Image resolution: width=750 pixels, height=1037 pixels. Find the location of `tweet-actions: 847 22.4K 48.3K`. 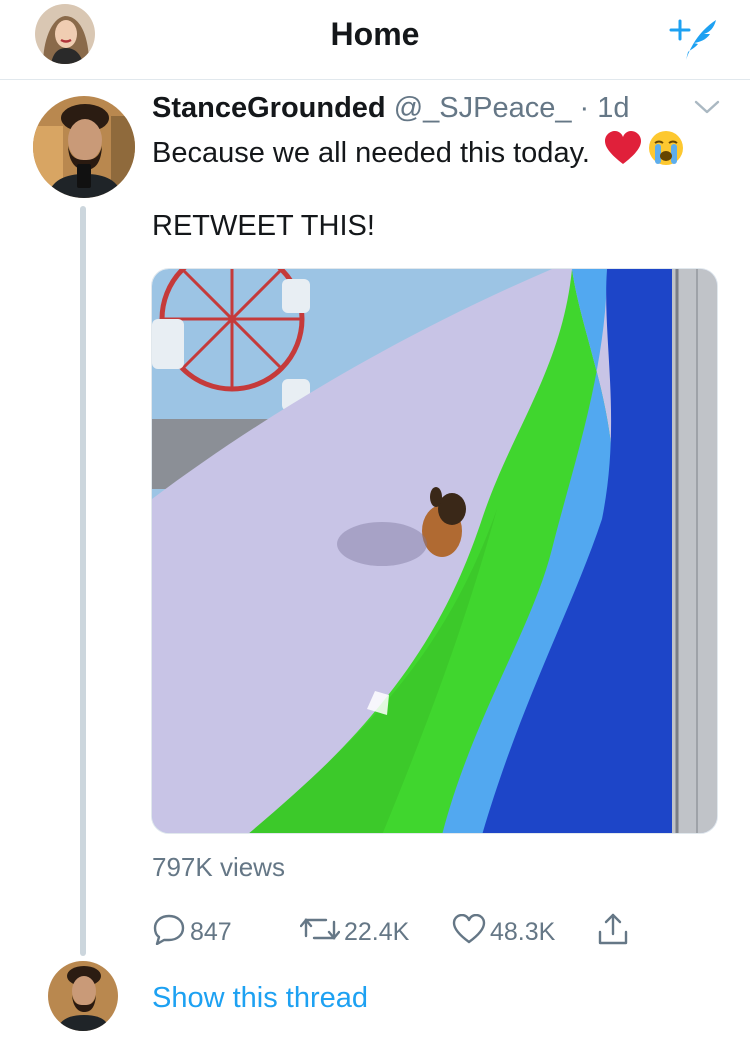

tweet-actions: 847 22.4K 48.3K is located at coordinates (402, 932).